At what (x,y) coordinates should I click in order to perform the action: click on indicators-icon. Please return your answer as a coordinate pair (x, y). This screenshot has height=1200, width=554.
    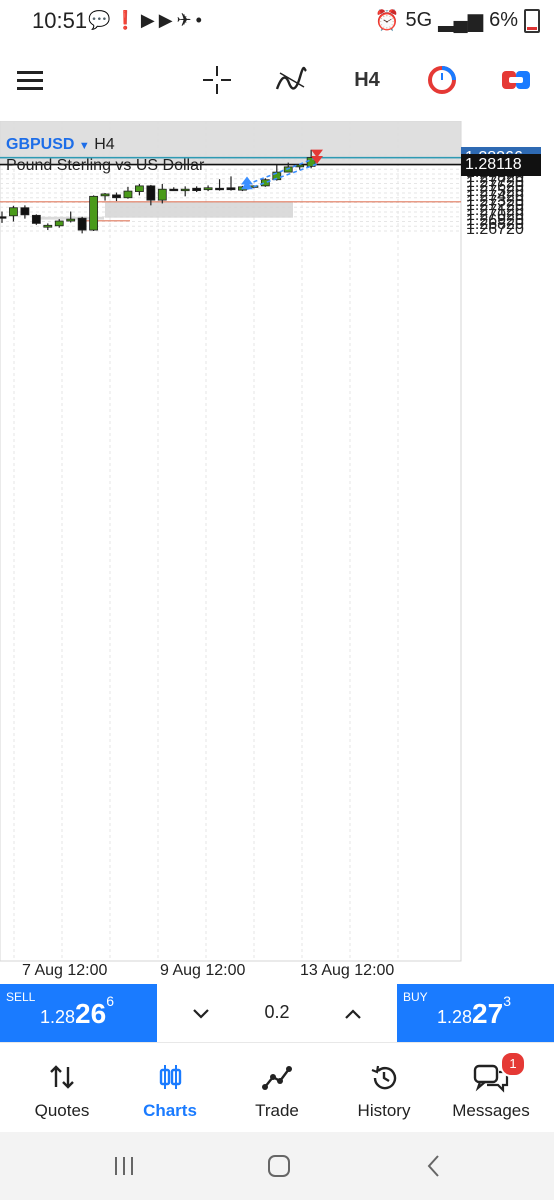
    Looking at the image, I should click on (291, 78).